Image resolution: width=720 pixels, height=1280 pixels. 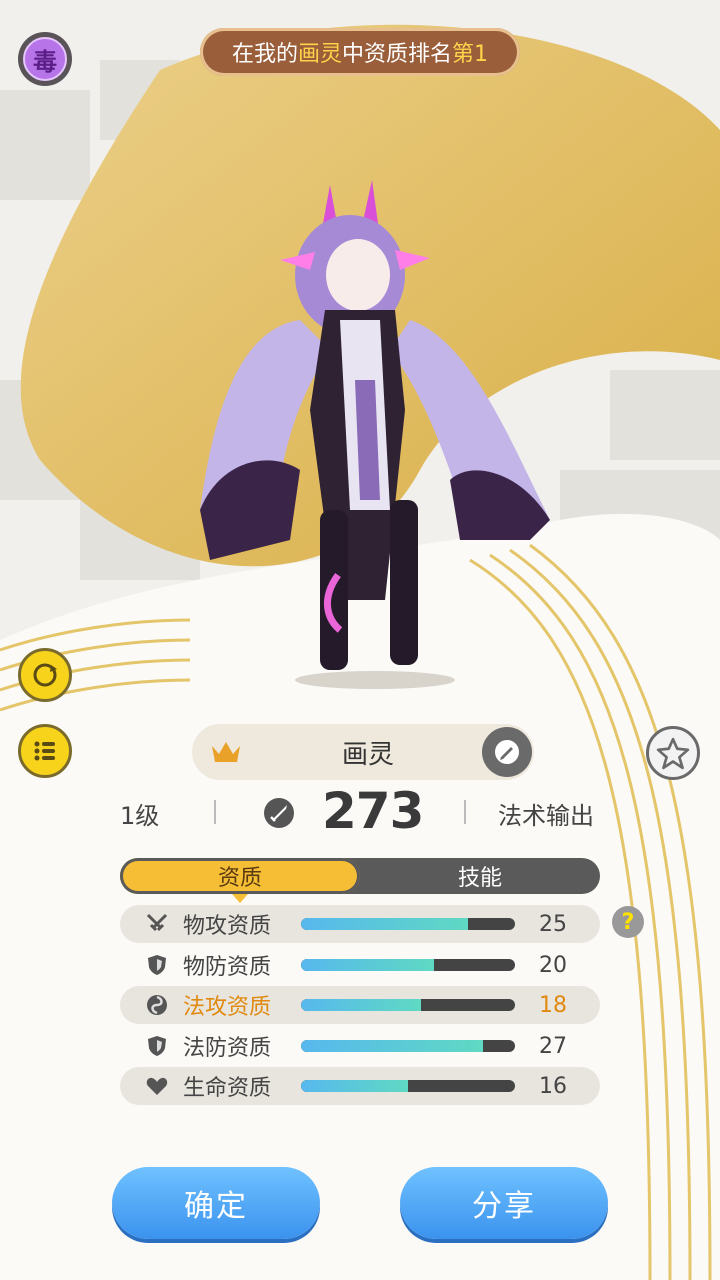 I want to click on pet-role: 法术输出, so click(x=546, y=816).